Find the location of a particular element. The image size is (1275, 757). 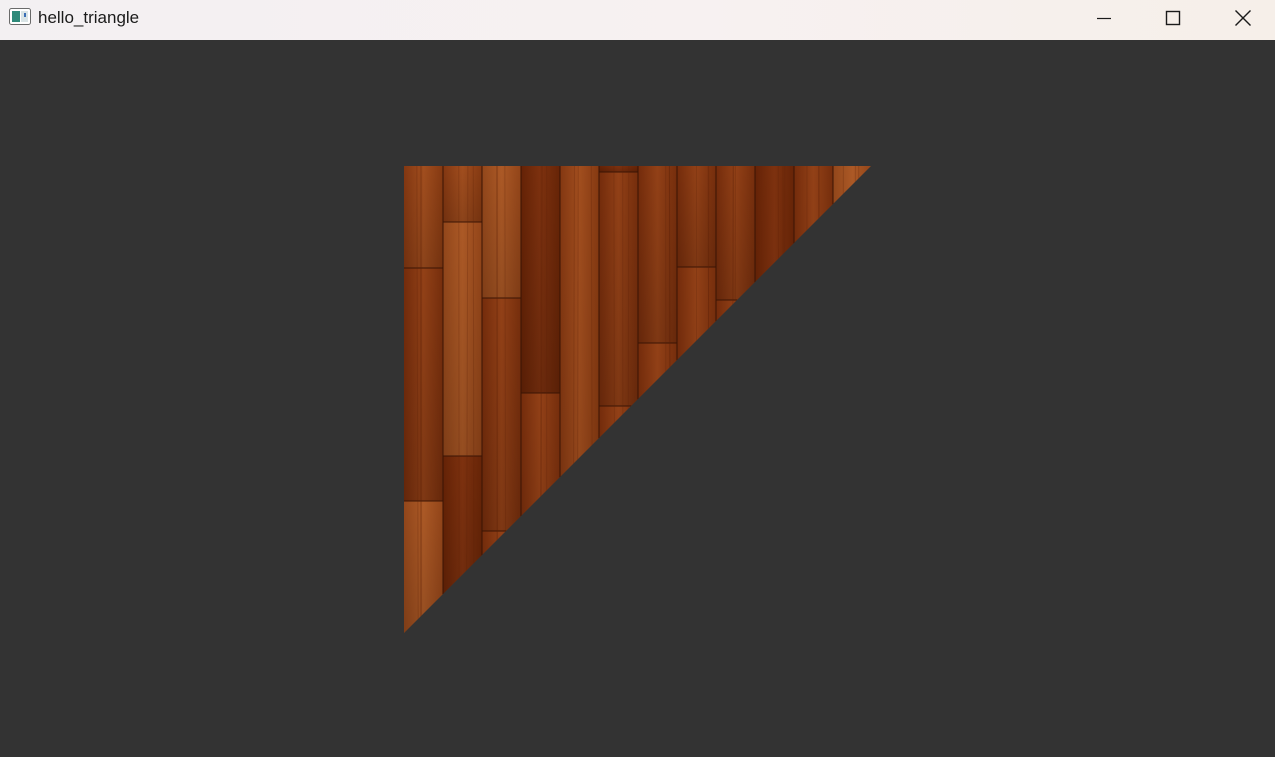

close-button is located at coordinates (1241, 18).